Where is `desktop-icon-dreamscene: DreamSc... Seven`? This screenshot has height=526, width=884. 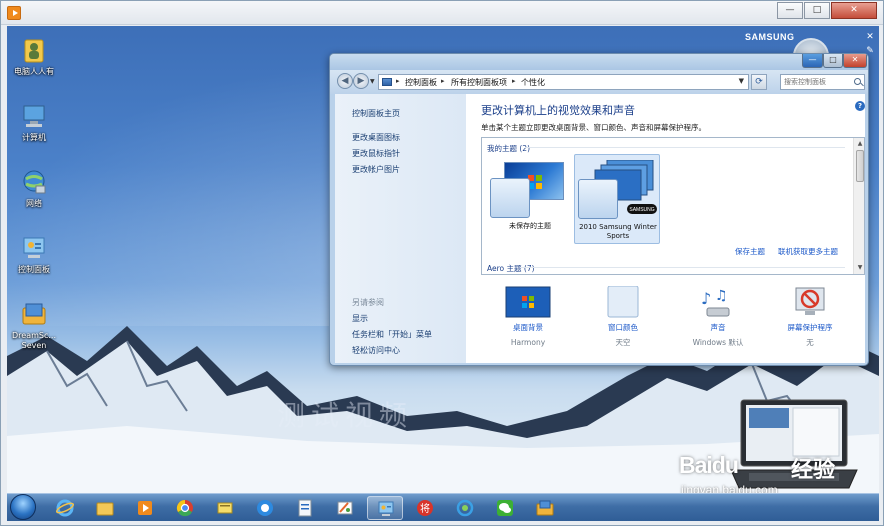
desktop-icon-dreamscene: DreamSc... Seven is located at coordinates (34, 325).